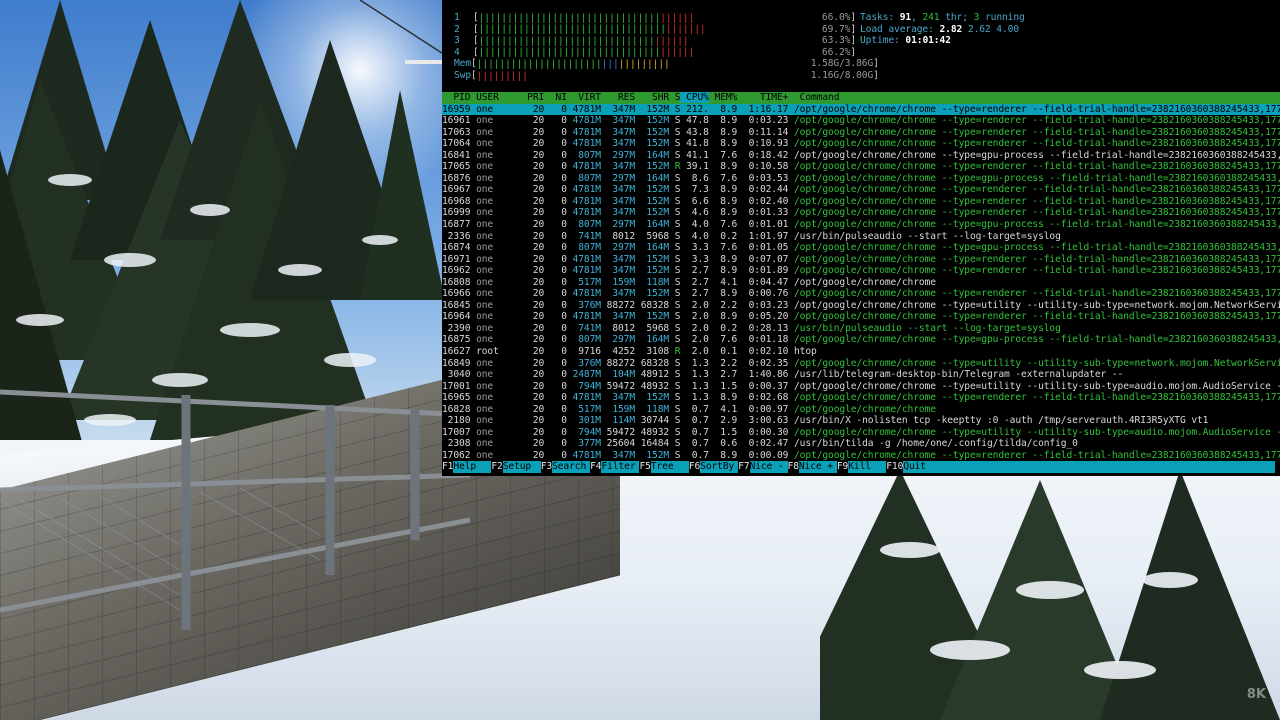  Describe the element at coordinates (652, 213) in the screenshot. I see `process-shr: 152M` at that location.